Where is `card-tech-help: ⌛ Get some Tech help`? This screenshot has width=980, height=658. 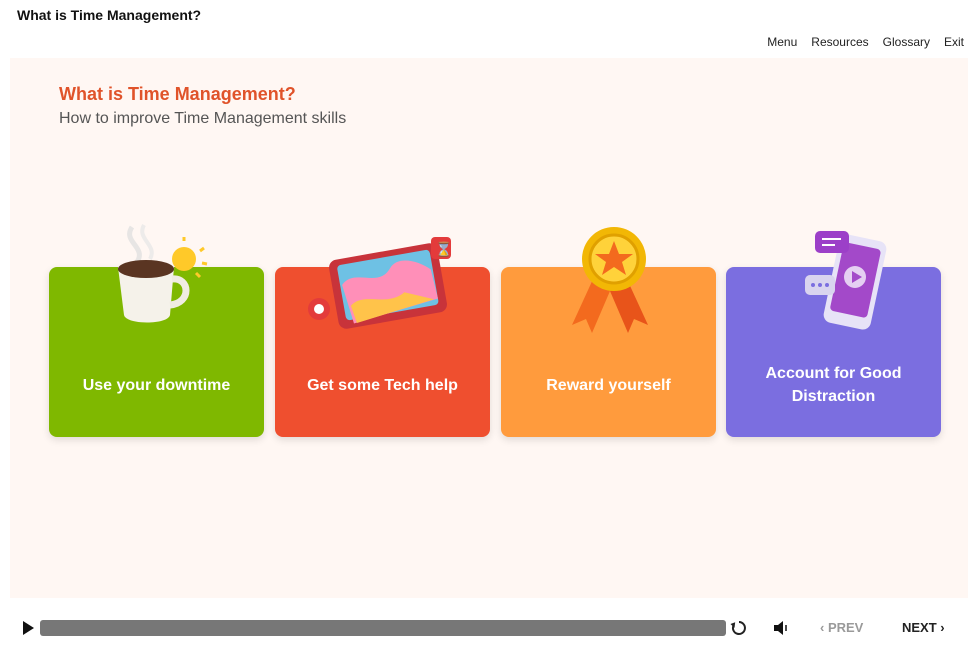
card-tech-help: ⌛ Get some Tech help is located at coordinates (382, 337).